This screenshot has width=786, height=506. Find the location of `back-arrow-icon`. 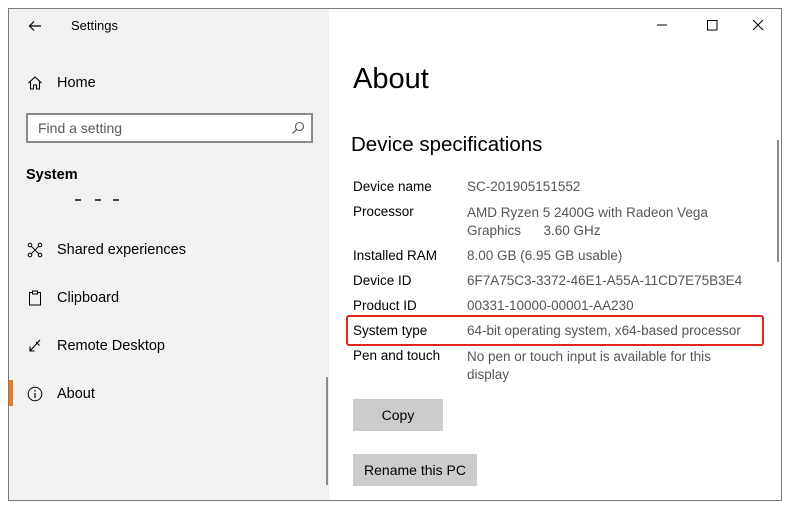

back-arrow-icon is located at coordinates (34, 26).